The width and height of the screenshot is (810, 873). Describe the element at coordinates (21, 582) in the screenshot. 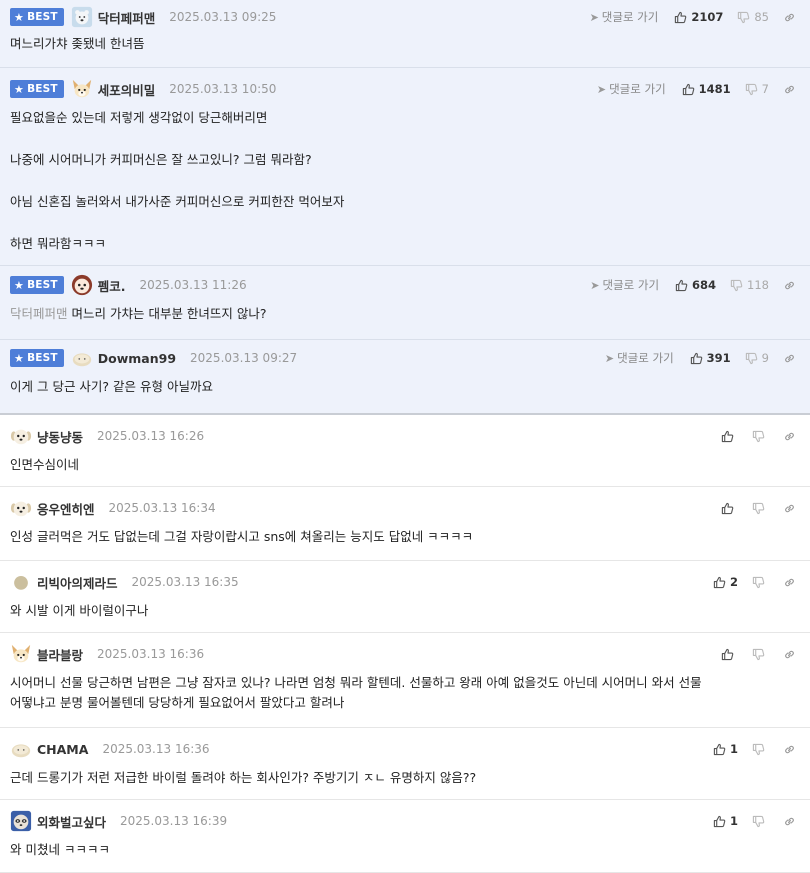

I see `default-dot-avatar` at that location.